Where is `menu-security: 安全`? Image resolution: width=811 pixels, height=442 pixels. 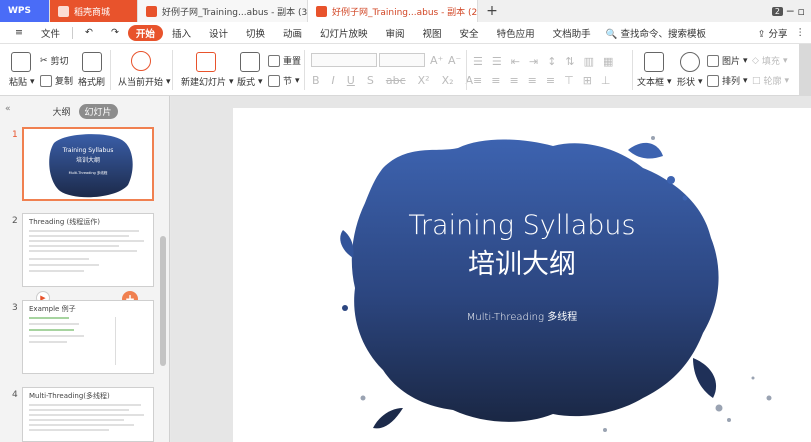 menu-security: 安全 is located at coordinates (469, 33).